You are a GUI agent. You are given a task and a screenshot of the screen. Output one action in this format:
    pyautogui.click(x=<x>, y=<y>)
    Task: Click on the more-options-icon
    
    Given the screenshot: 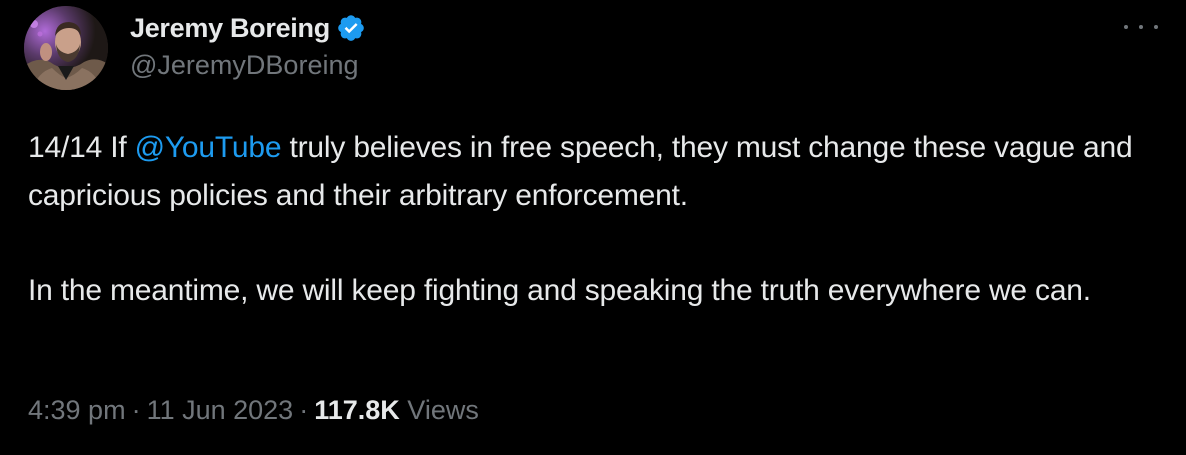 What is the action you would take?
    pyautogui.click(x=1141, y=27)
    